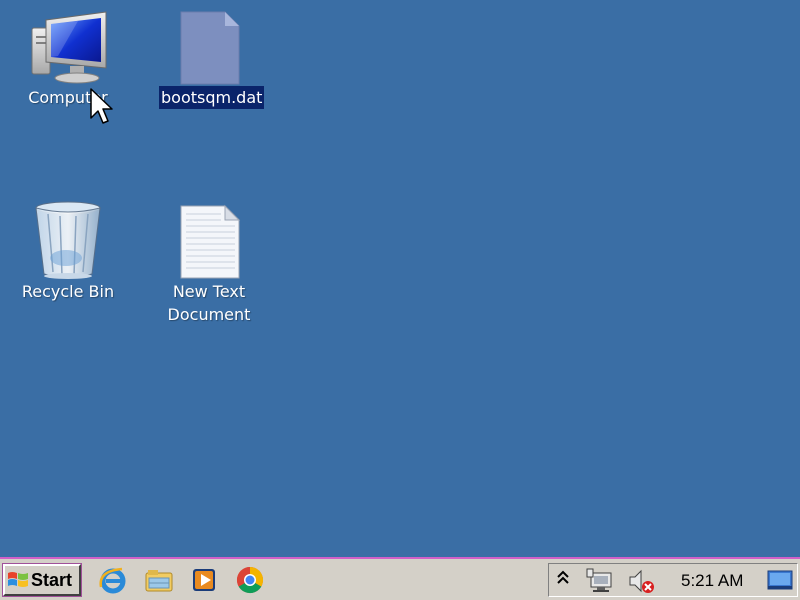 This screenshot has height=600, width=800. I want to click on system-tray: 5:21 AM, so click(673, 580).